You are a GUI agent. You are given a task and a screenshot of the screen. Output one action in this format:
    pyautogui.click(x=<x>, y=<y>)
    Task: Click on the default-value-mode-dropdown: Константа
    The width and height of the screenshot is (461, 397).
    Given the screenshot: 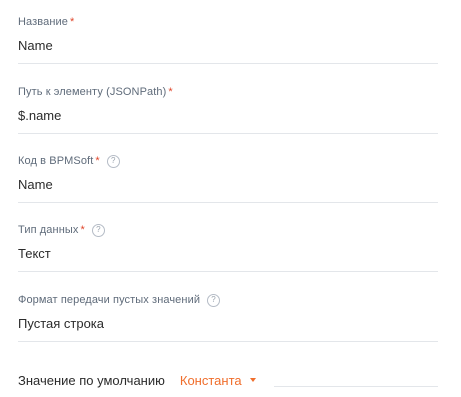 What is the action you would take?
    pyautogui.click(x=218, y=380)
    